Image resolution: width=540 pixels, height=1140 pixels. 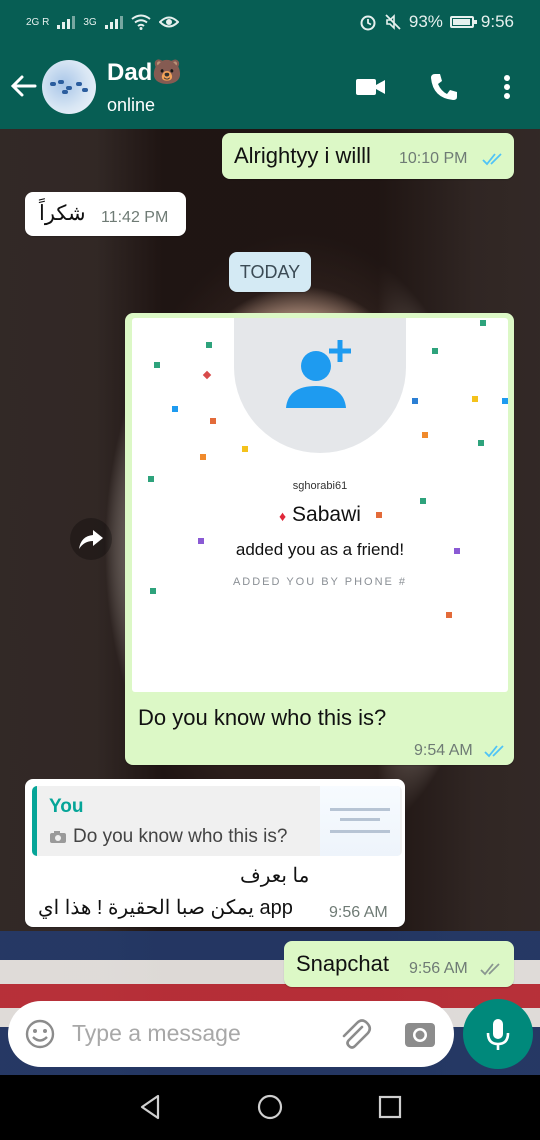 I want to click on image-caption: Do you know who this is?, so click(x=262, y=717).